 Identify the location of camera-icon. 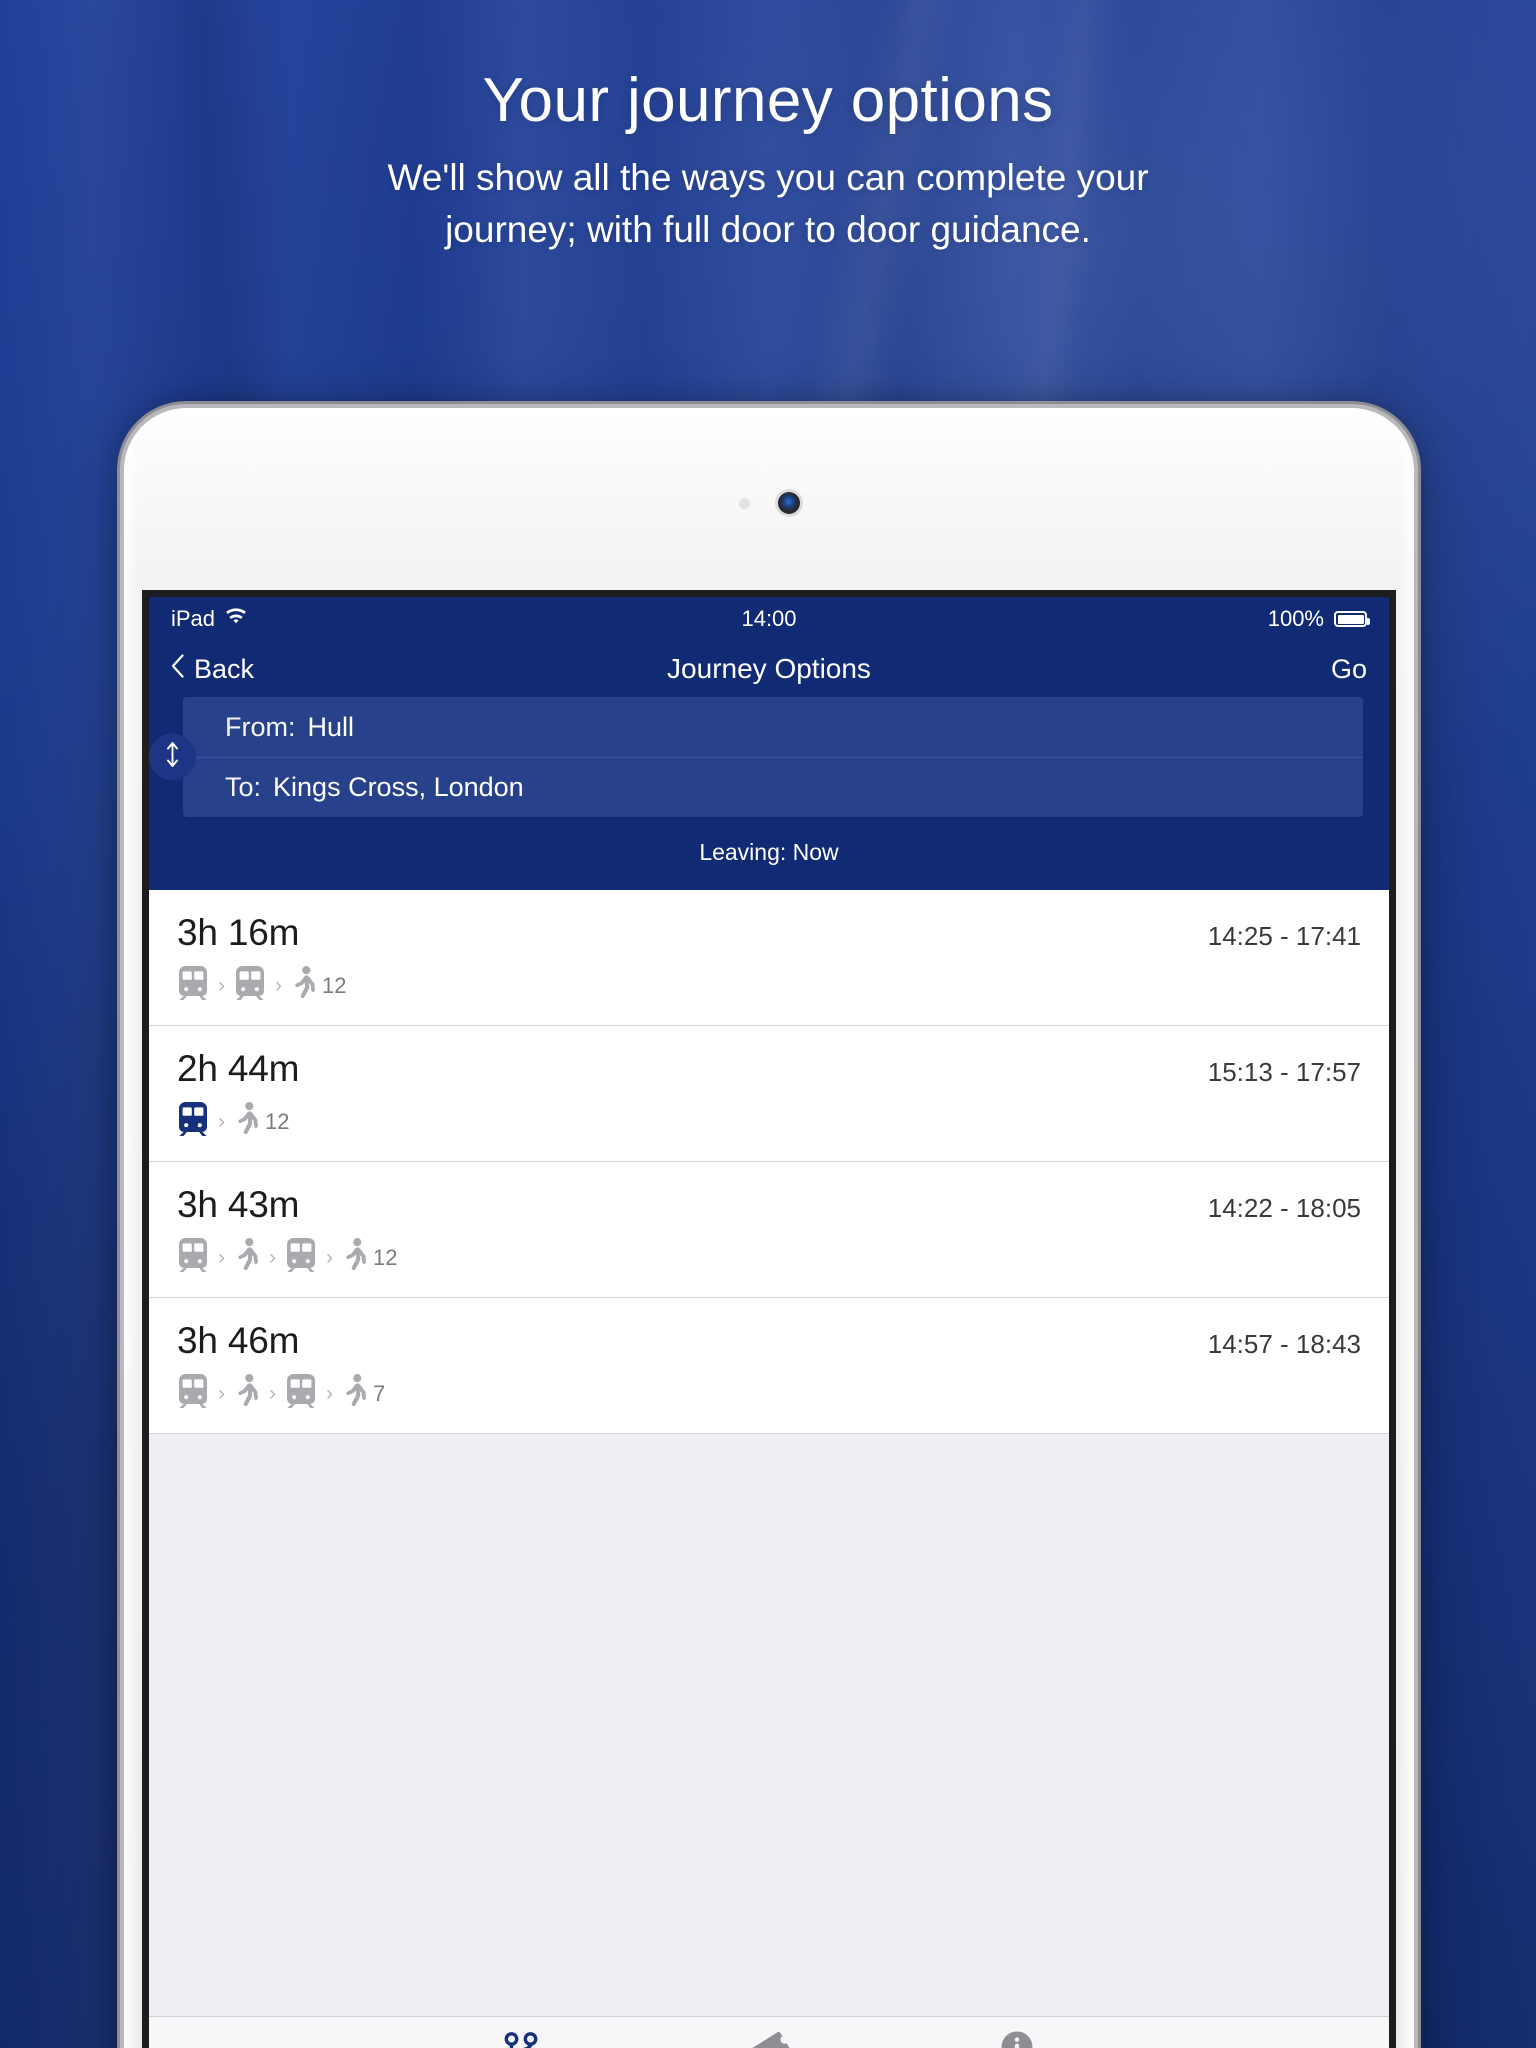
(788, 503).